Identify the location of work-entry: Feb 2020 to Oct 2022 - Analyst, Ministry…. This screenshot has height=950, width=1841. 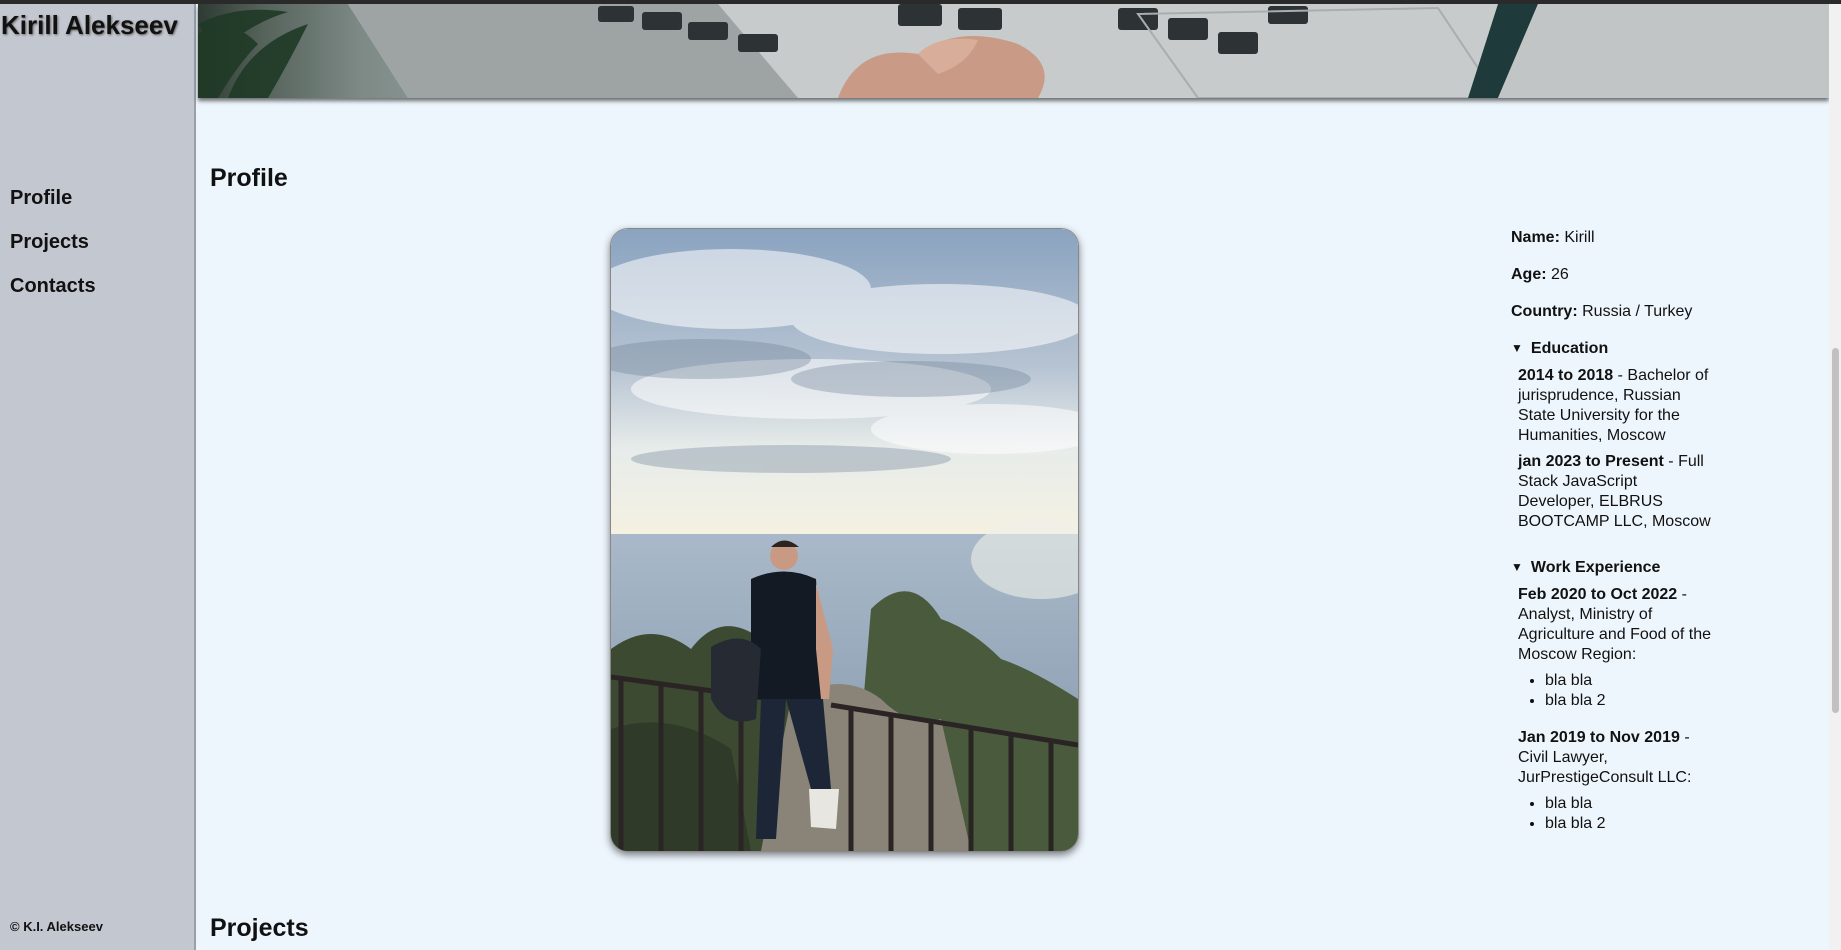
(1615, 648).